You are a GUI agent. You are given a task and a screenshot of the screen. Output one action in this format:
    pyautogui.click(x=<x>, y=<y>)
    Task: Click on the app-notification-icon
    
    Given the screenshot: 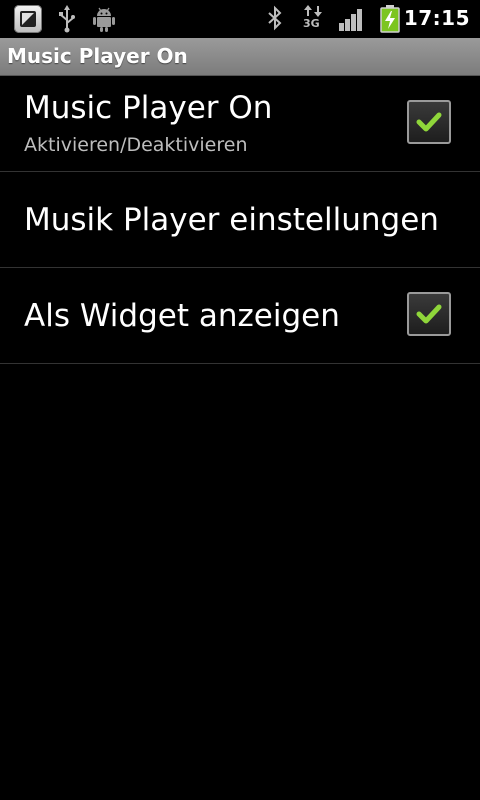 What is the action you would take?
    pyautogui.click(x=28, y=19)
    